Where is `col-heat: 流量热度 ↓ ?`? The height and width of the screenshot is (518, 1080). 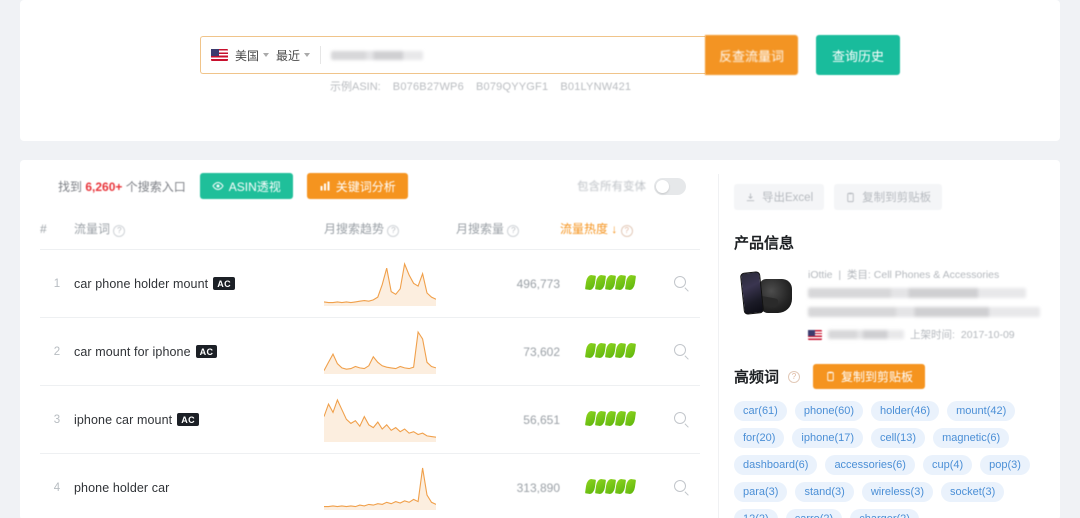
col-heat: 流量热度 ↓ ? is located at coordinates (610, 231).